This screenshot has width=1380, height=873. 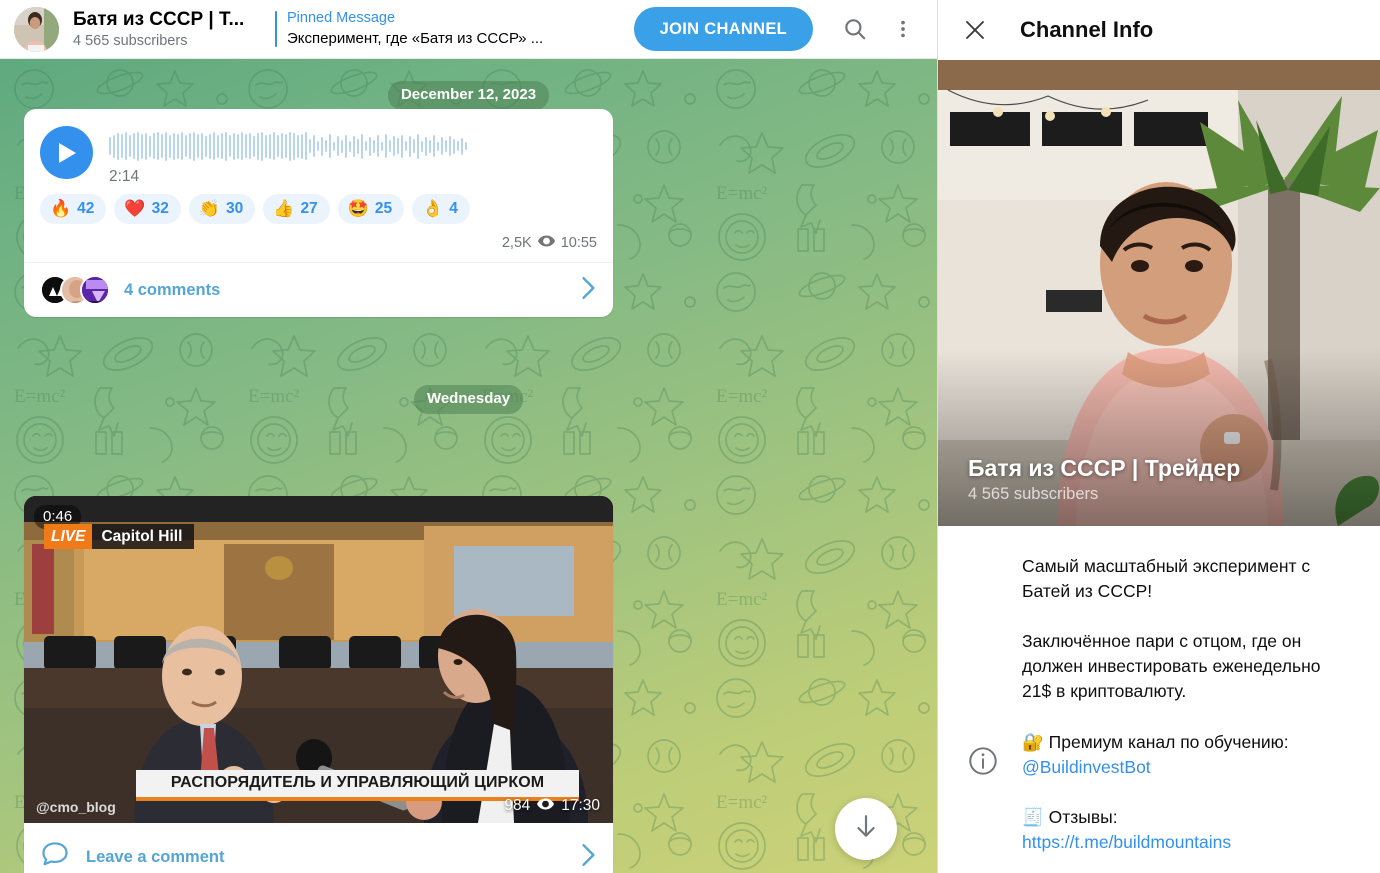 What do you see at coordinates (130, 40) in the screenshot?
I see `channel-subscribers: 4 565 subscribers` at bounding box center [130, 40].